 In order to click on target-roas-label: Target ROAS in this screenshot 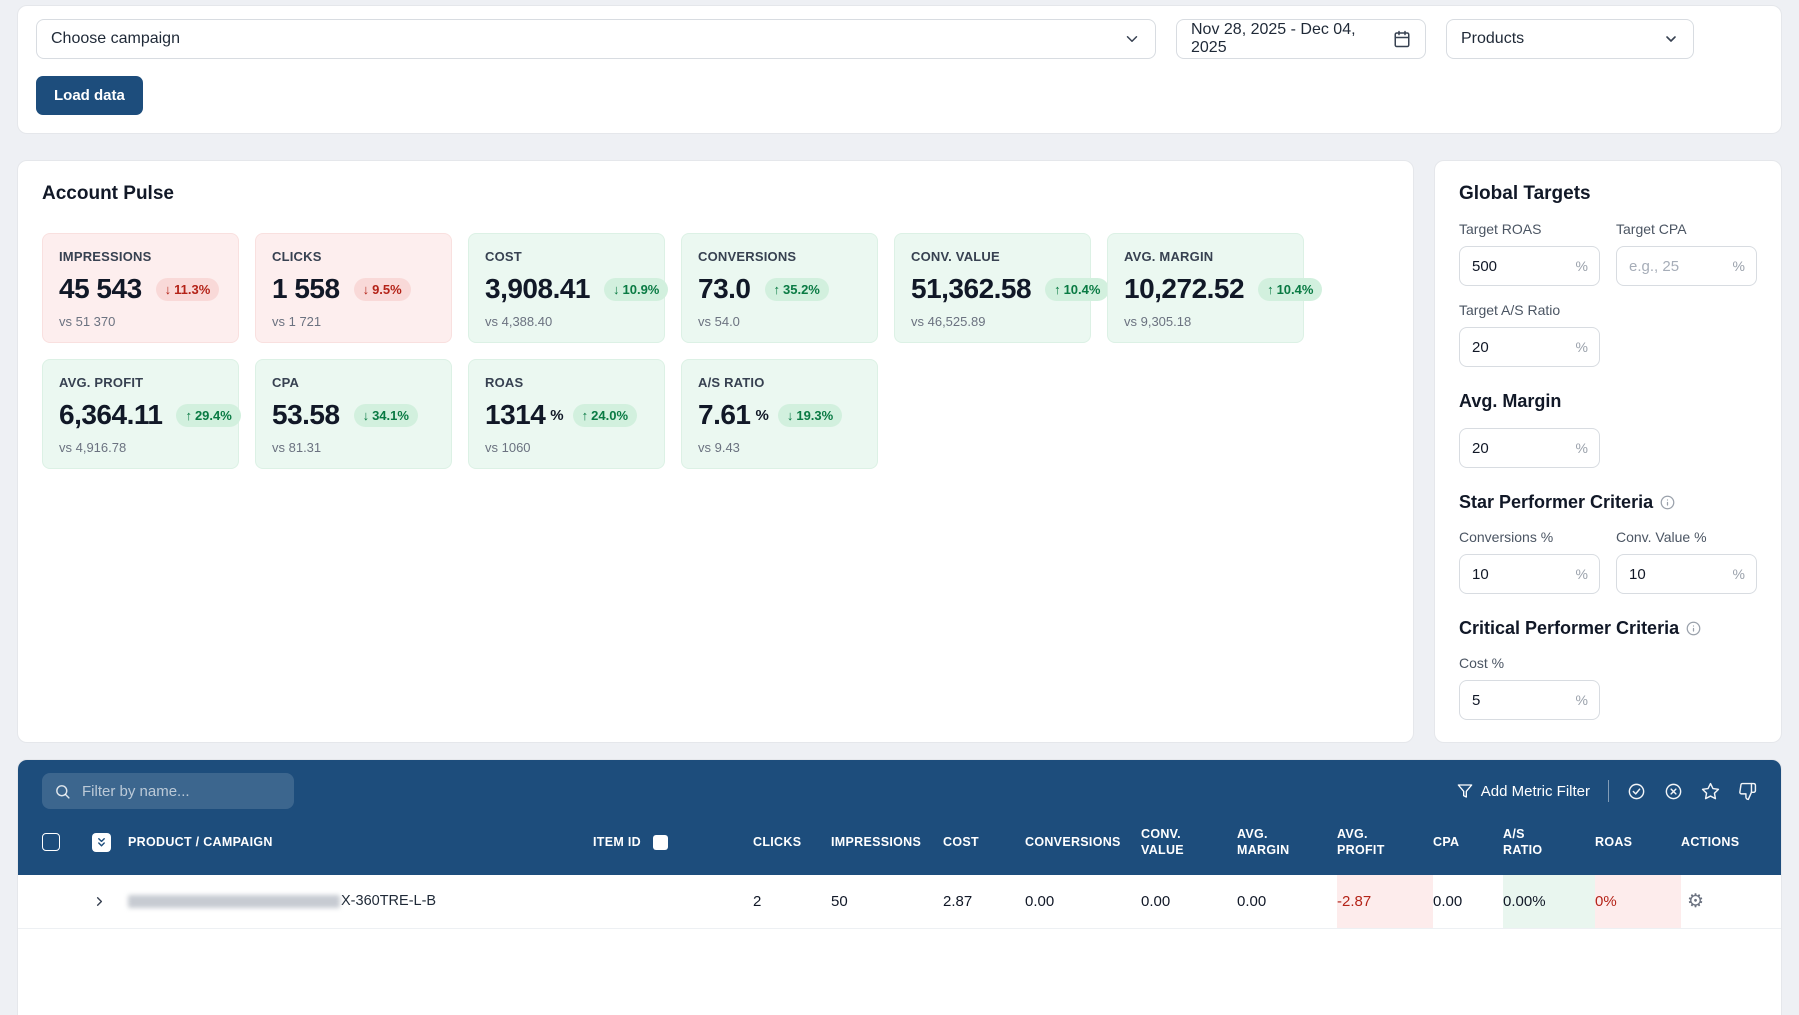, I will do `click(1500, 229)`.